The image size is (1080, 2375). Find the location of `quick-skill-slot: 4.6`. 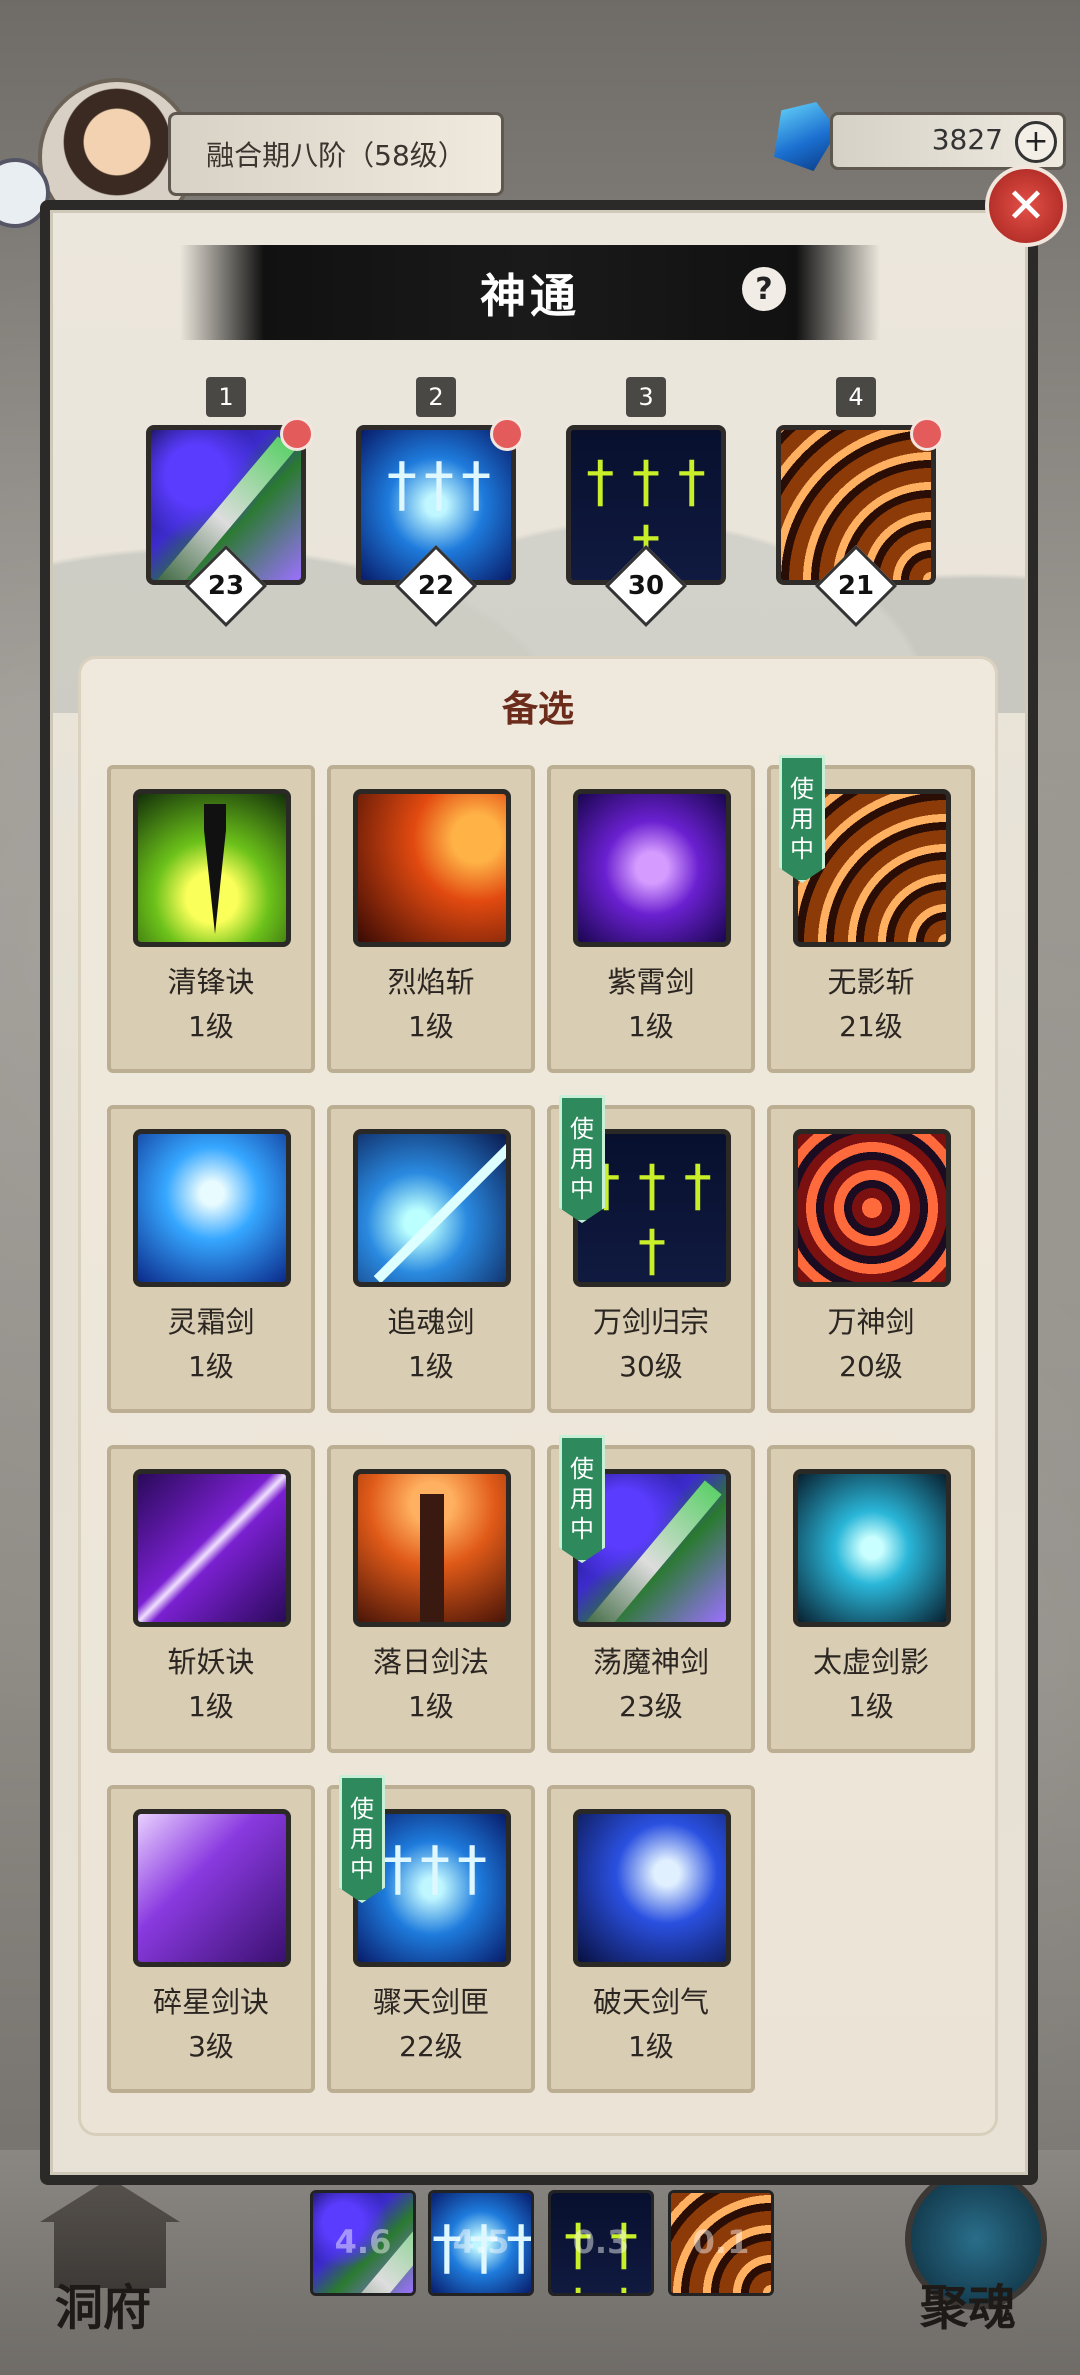

quick-skill-slot: 4.6 is located at coordinates (363, 2243).